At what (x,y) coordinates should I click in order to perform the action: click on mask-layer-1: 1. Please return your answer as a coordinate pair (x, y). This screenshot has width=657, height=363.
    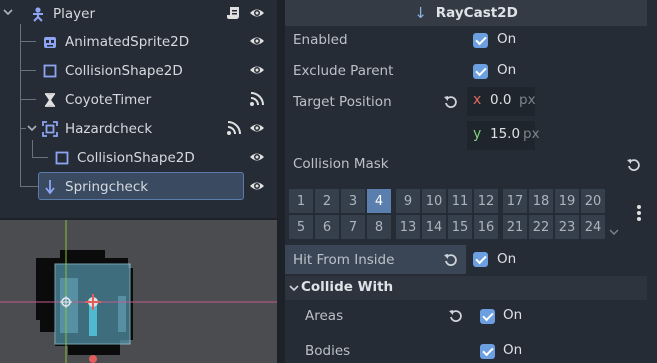
    Looking at the image, I should click on (301, 201).